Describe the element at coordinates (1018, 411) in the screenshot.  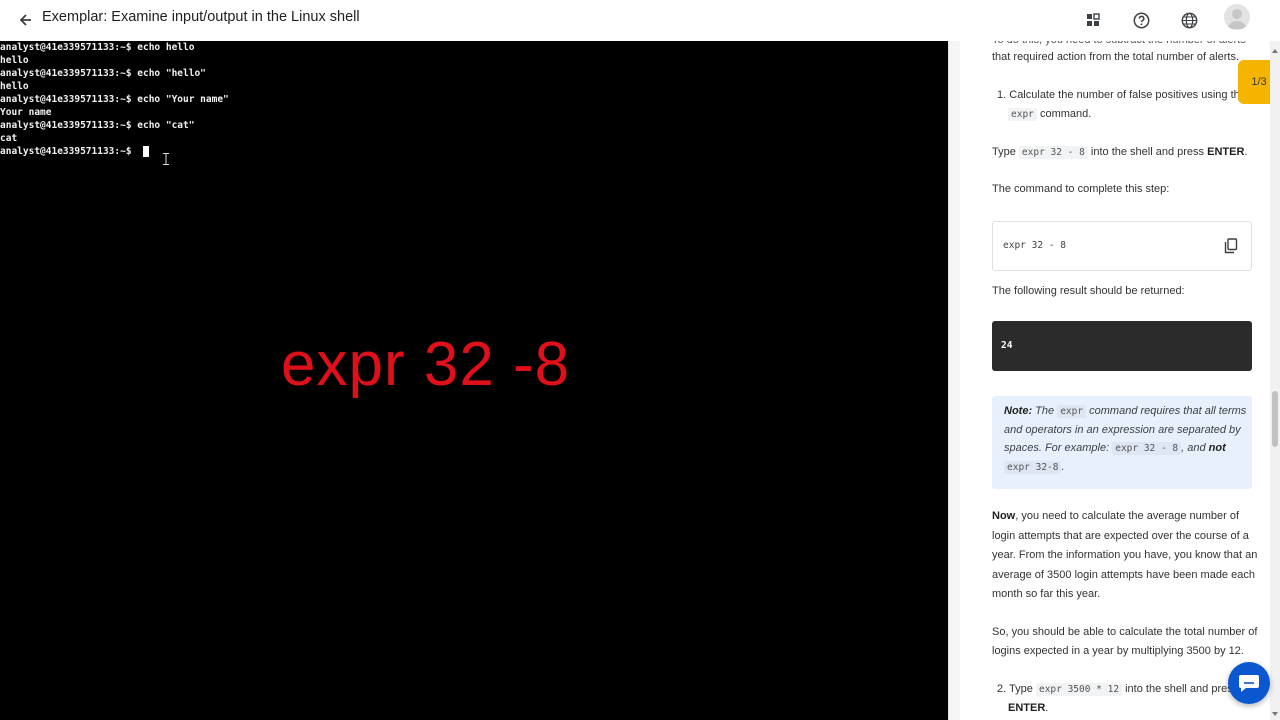
I see `note-label: Note:` at that location.